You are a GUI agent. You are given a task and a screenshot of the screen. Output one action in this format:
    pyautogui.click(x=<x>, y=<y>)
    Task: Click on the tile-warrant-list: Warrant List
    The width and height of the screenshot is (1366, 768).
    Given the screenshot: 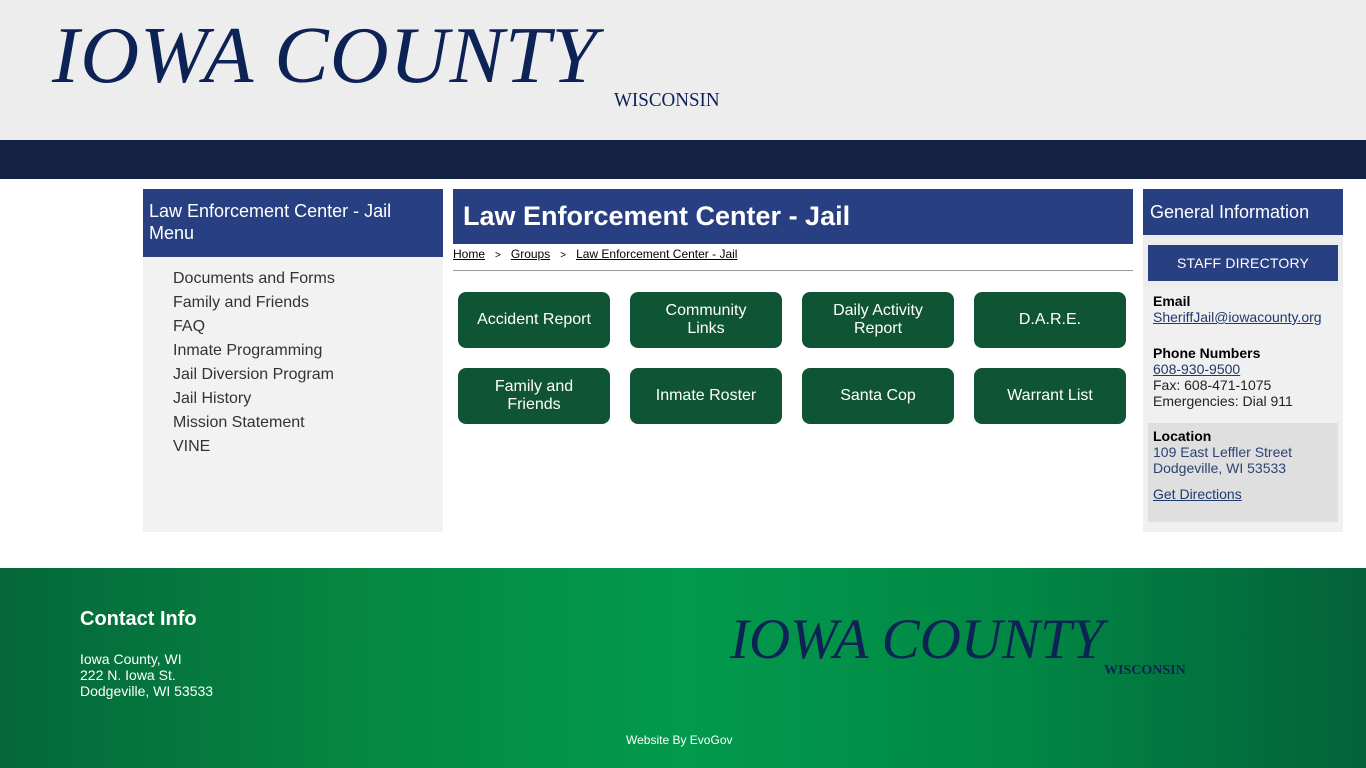 What is the action you would take?
    pyautogui.click(x=1050, y=396)
    